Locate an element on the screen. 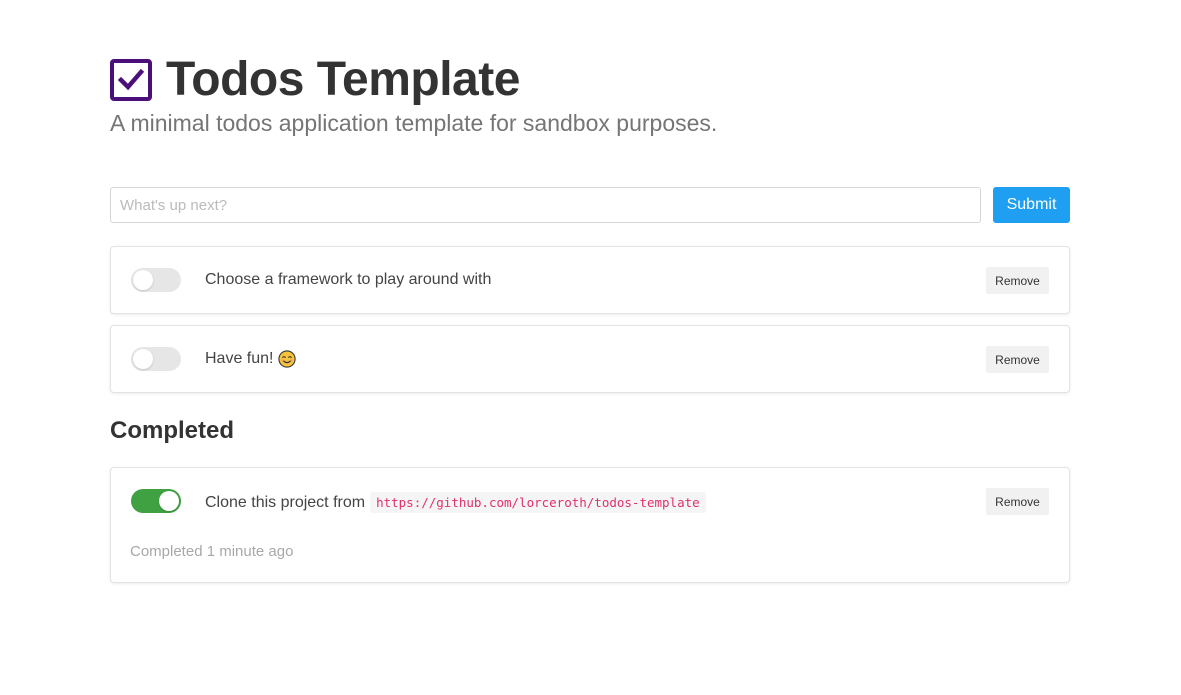 This screenshot has height=695, width=1181. submit-button: Submit is located at coordinates (1031, 205).